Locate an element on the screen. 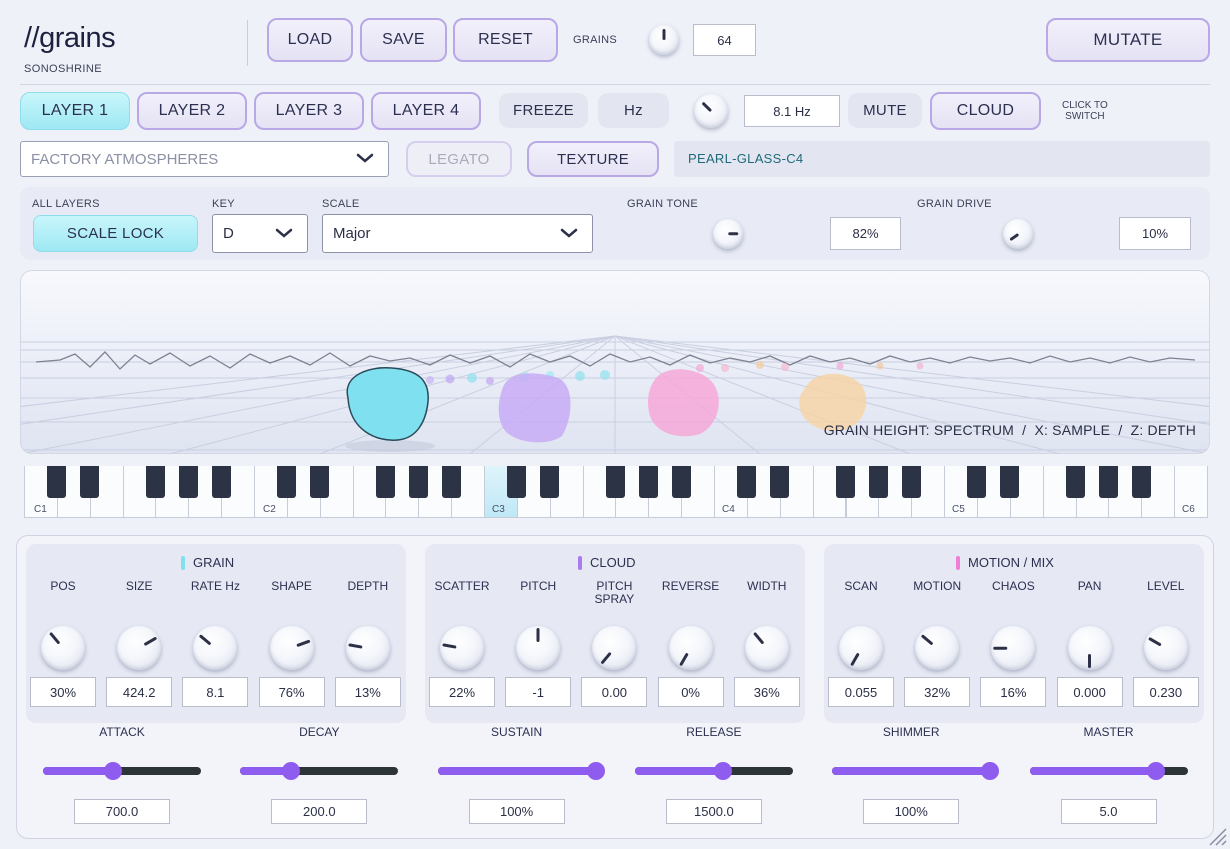 The height and width of the screenshot is (849, 1230). tab-layer-1: LAYER 1 is located at coordinates (75, 111).